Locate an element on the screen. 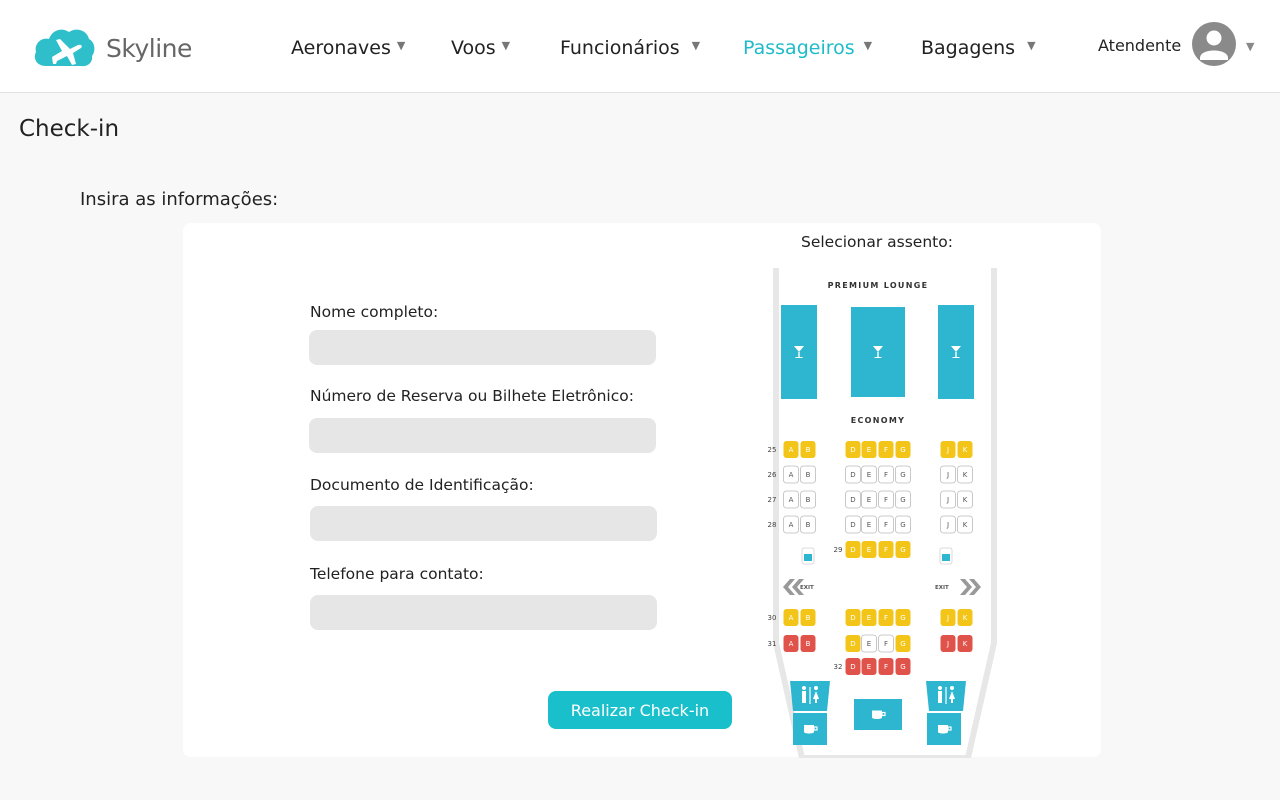  seat-26K: K is located at coordinates (965, 474).